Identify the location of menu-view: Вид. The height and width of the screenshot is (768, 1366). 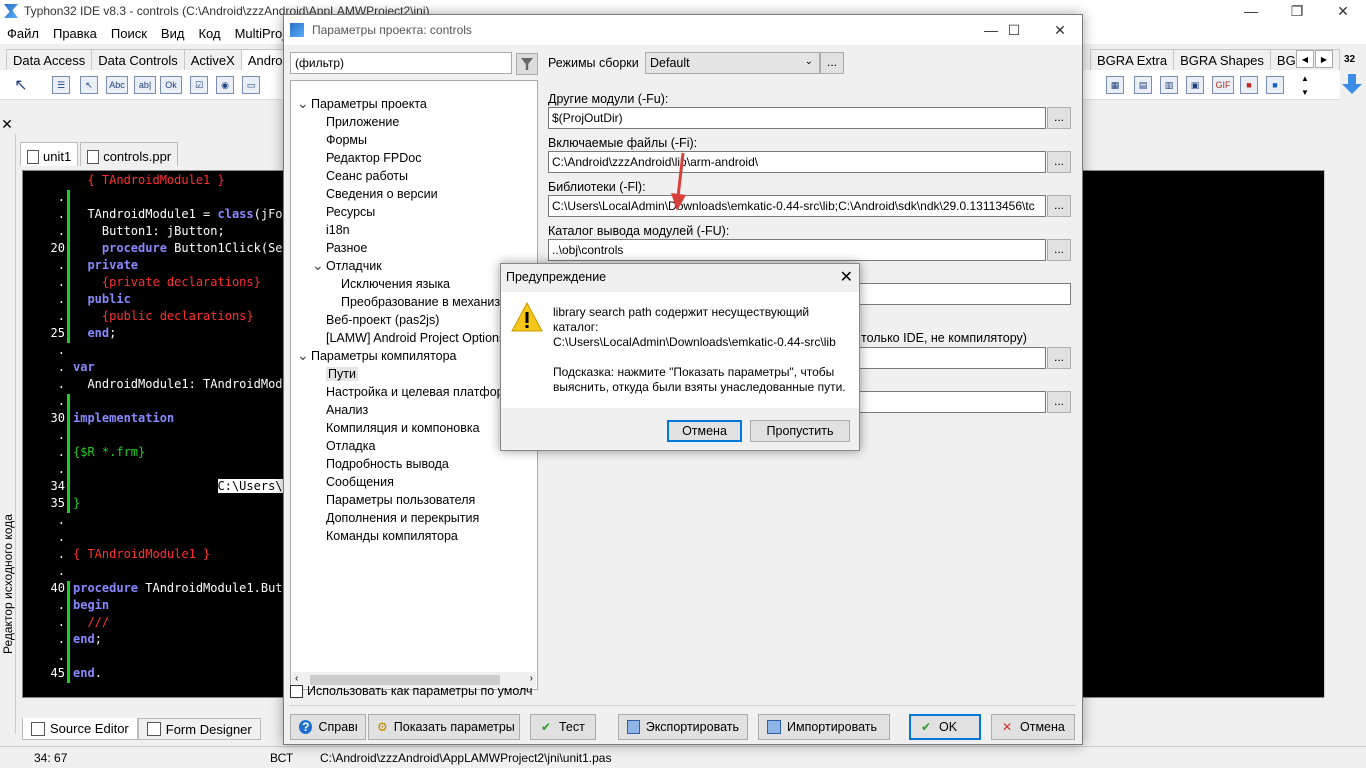
(173, 33).